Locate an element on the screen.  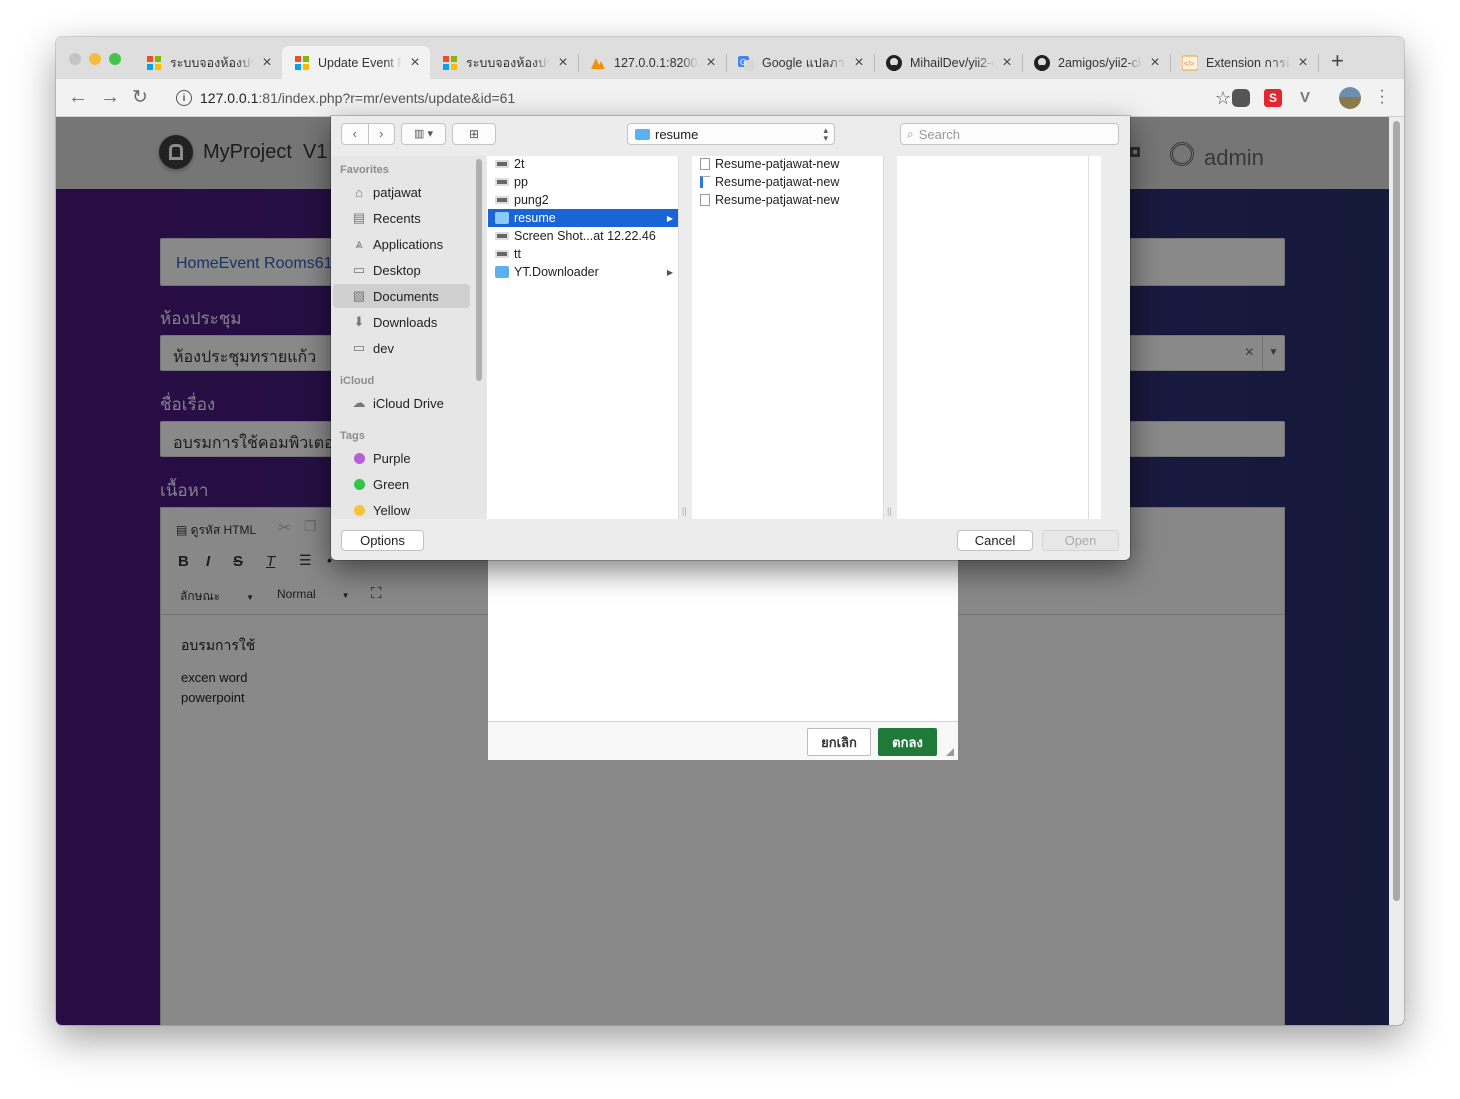
list-item: YT.Downloader ▶ is located at coordinates (583, 272).